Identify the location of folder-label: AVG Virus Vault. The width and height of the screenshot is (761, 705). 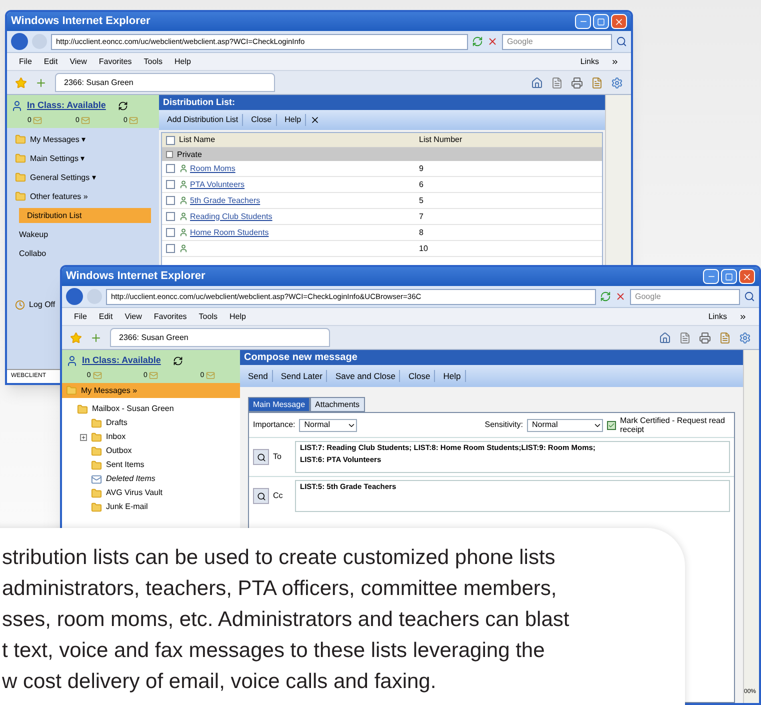
(134, 493).